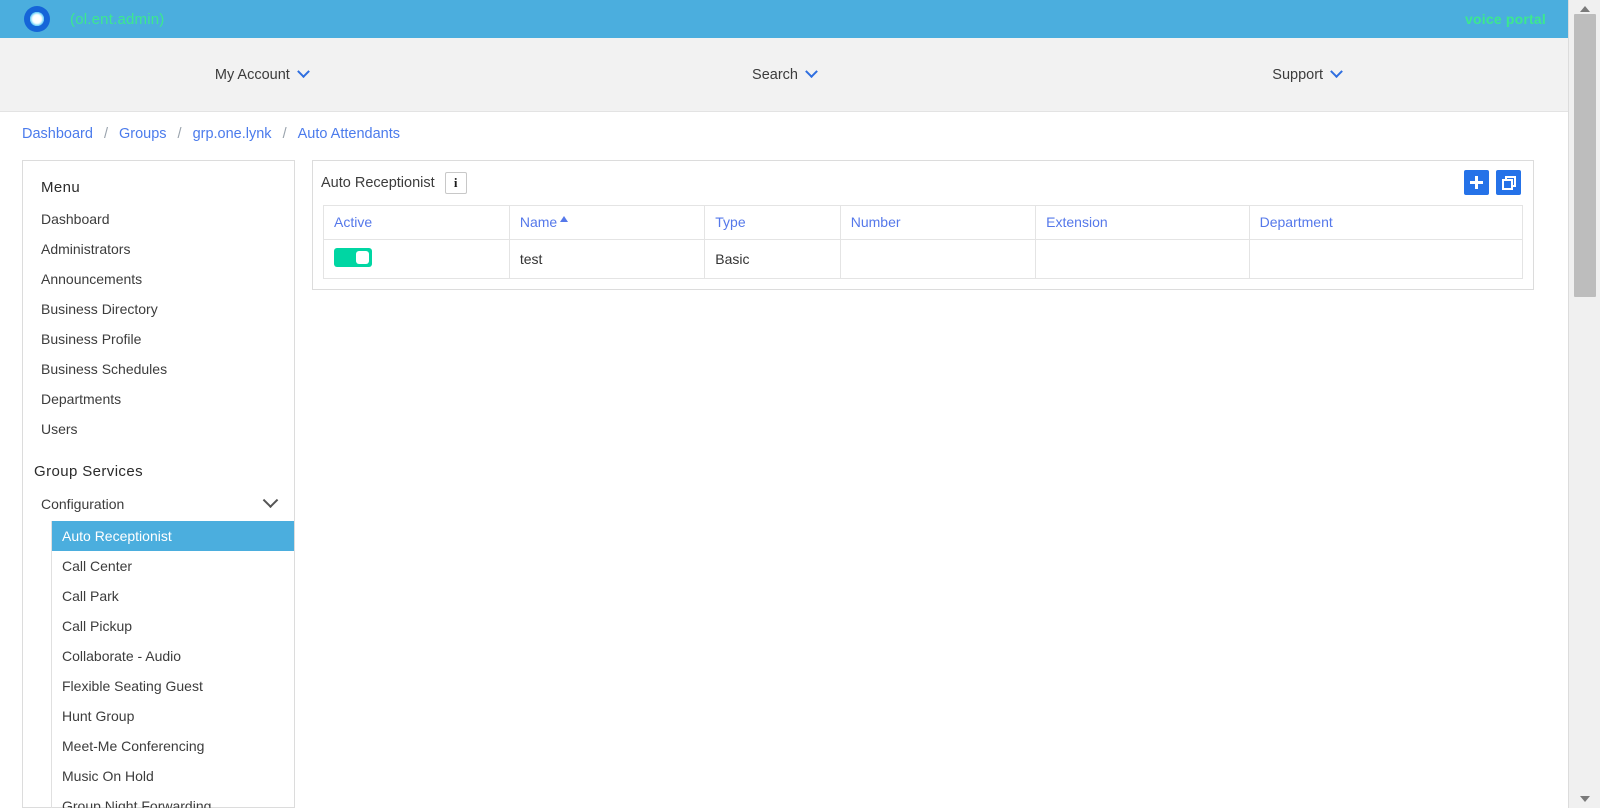  Describe the element at coordinates (83, 504) in the screenshot. I see `sidebar-configuration-label: Configuration` at that location.